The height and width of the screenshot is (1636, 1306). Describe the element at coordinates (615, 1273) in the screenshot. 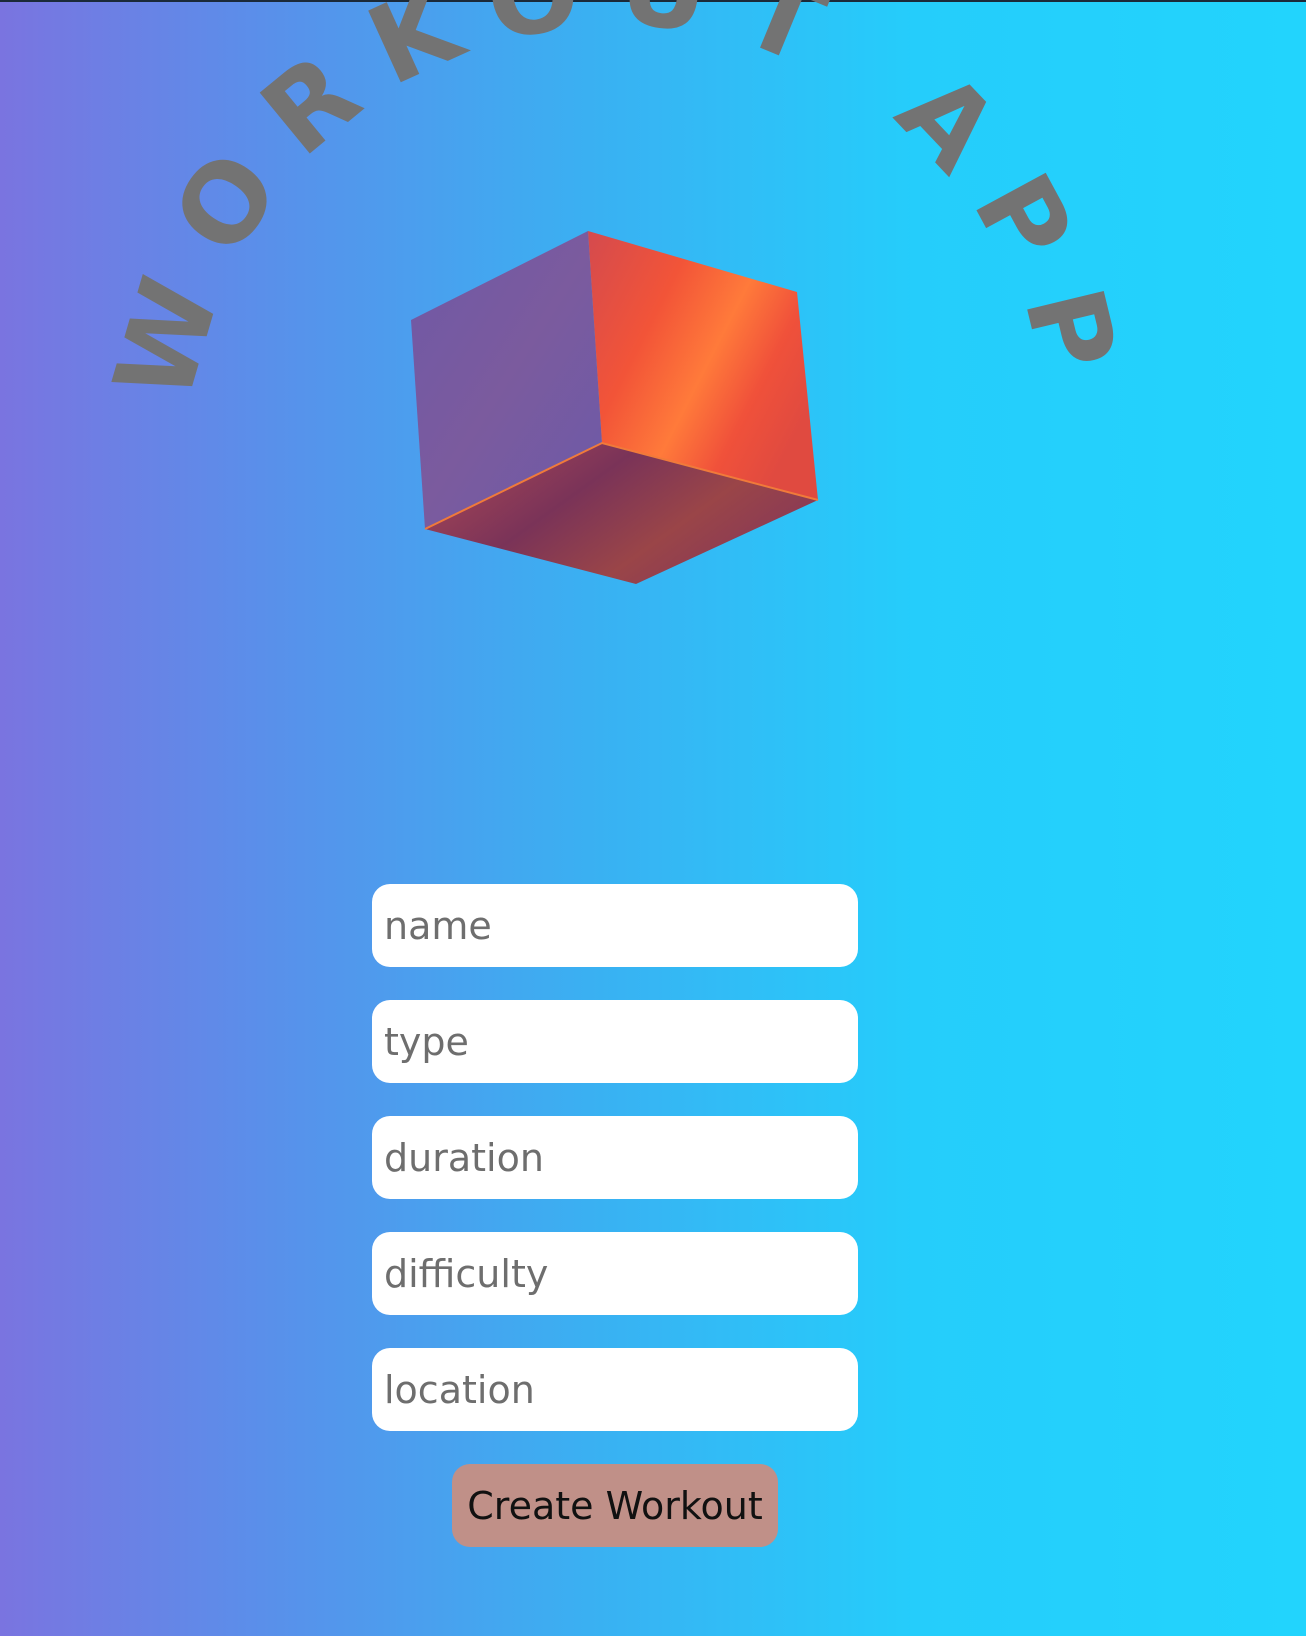

I see `difficulty-input` at that location.